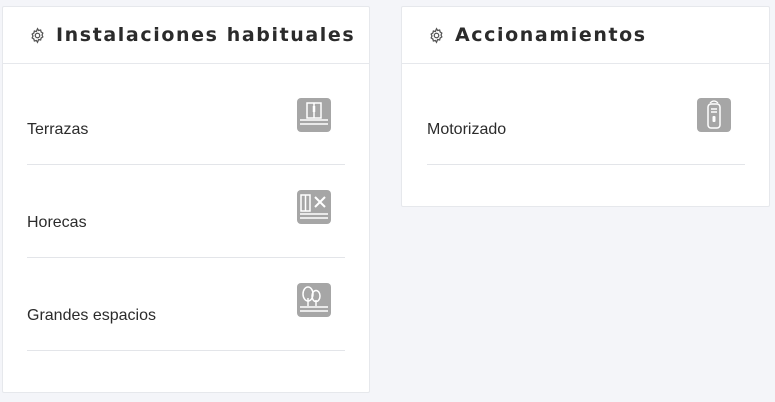  I want to click on list-item-motorizado: Motorizado, so click(586, 114).